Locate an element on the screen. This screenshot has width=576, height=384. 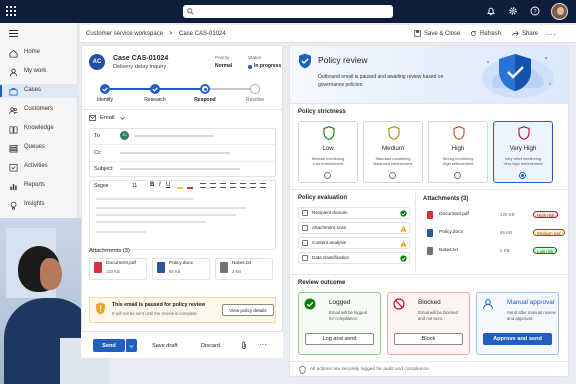
email-tab: Email is located at coordinates (107, 118).